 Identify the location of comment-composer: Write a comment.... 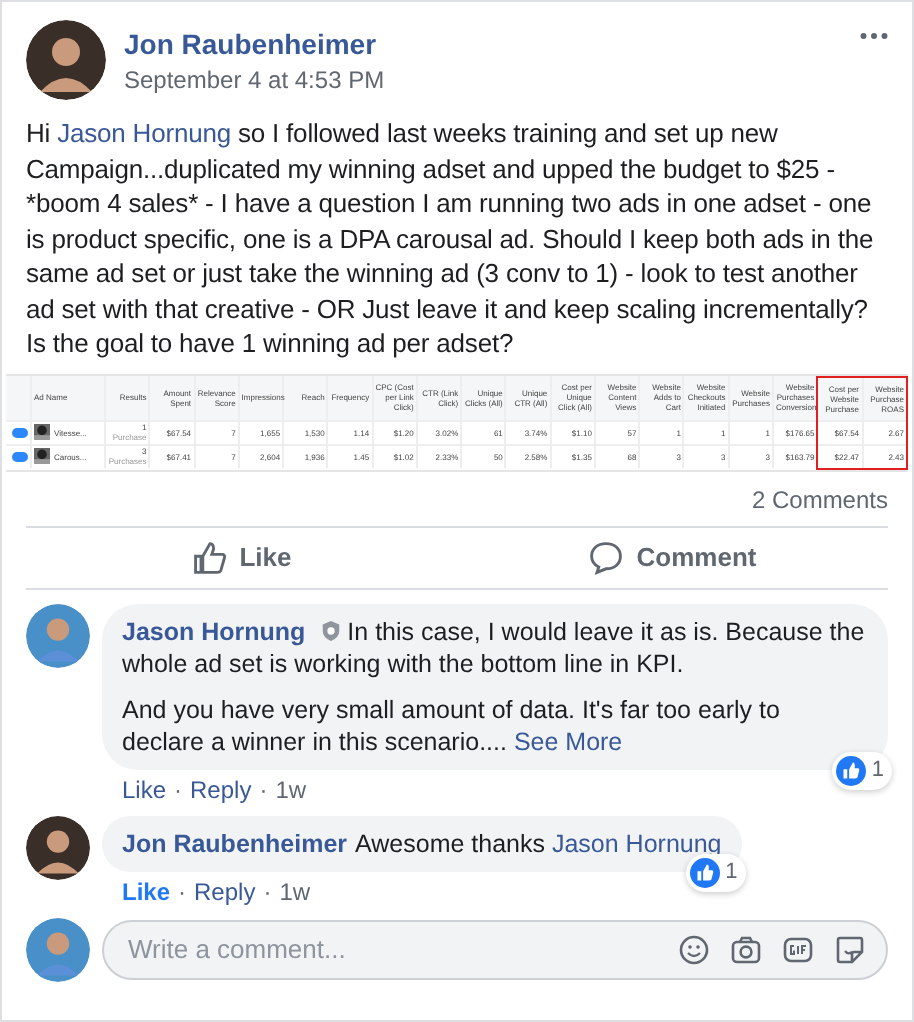
(495, 949).